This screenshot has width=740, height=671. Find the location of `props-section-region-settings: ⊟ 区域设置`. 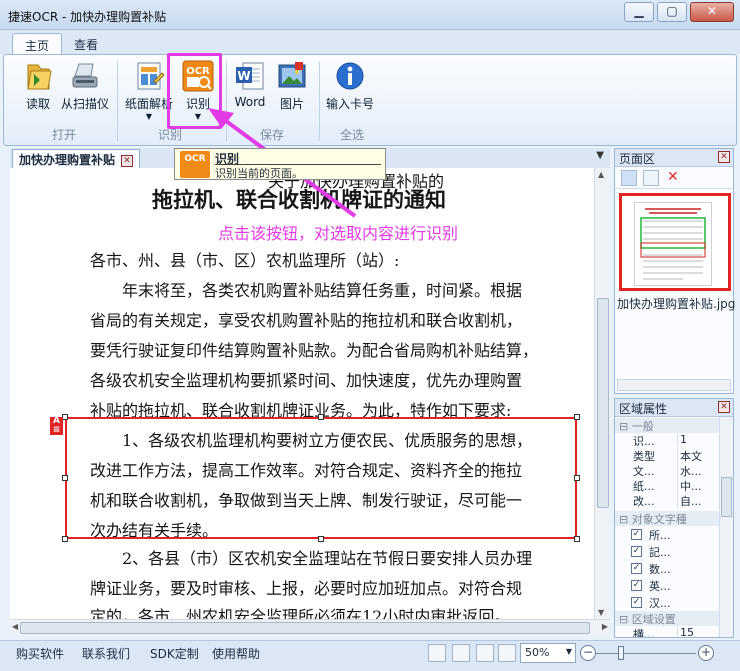

props-section-region-settings: ⊟ 区域设置 is located at coordinates (674, 618).